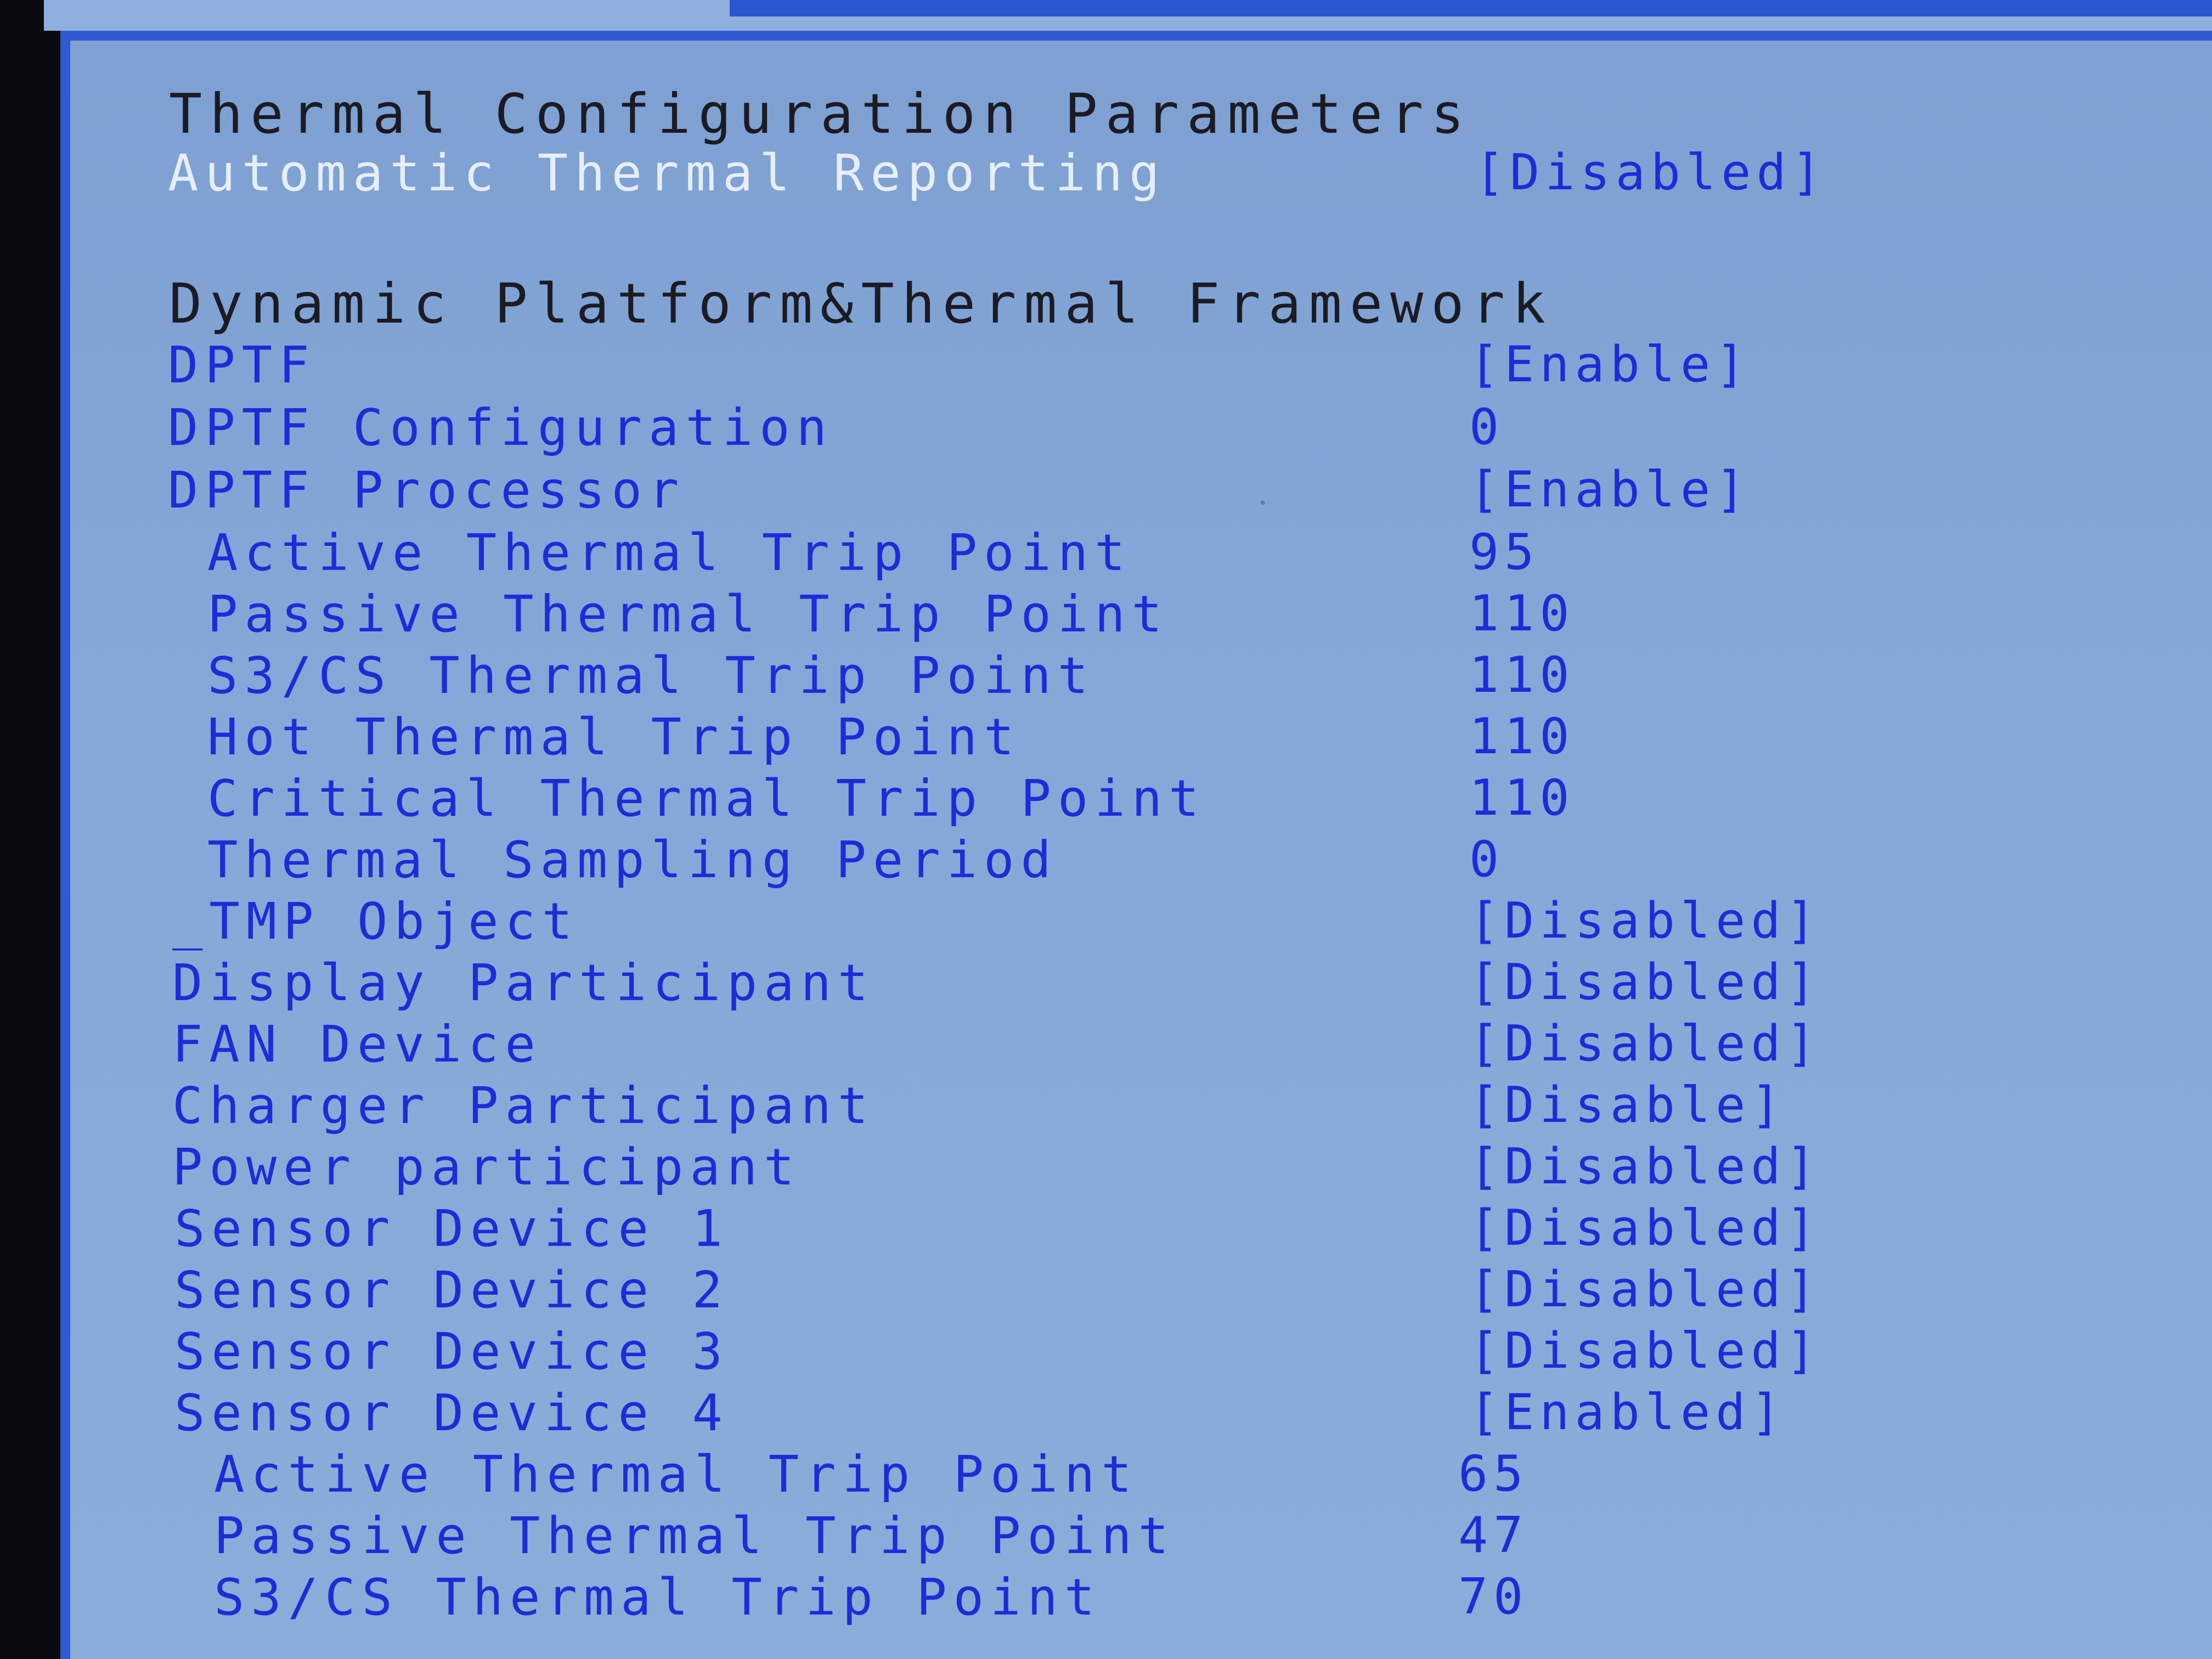 The width and height of the screenshot is (2212, 1659). I want to click on setting-label: Thermal Sampling Period, so click(632, 860).